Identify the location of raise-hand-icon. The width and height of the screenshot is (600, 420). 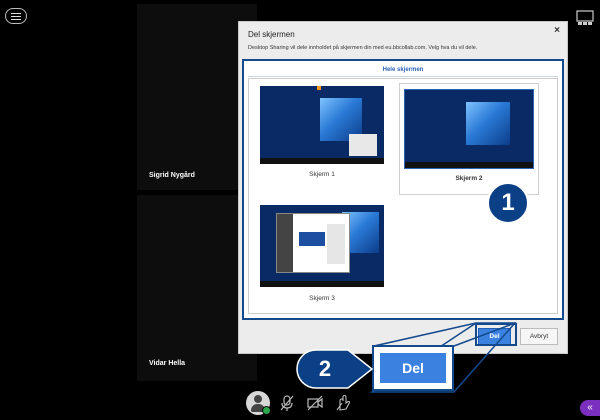
(343, 403).